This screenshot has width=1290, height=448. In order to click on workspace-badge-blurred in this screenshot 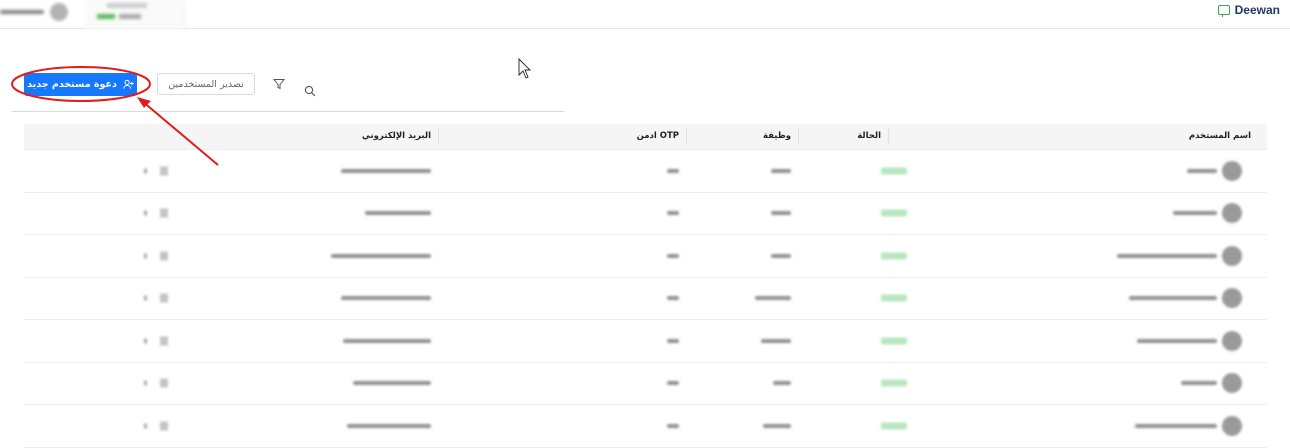, I will do `click(106, 16)`.